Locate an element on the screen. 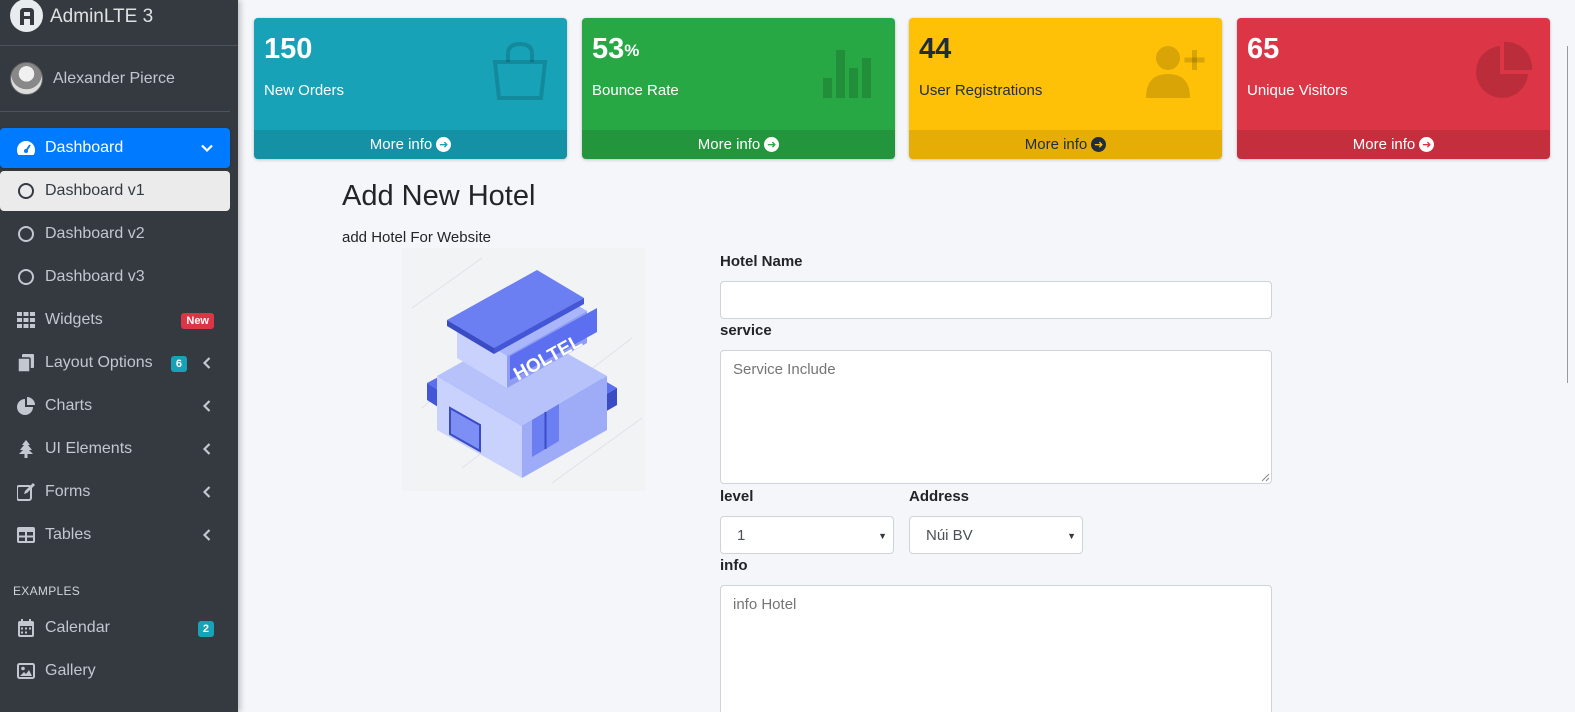  brand-logo-icon is located at coordinates (26, 16).